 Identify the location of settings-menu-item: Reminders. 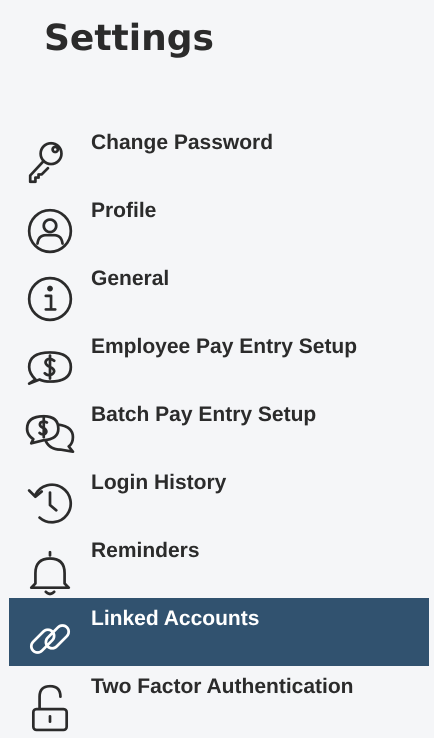
(219, 564).